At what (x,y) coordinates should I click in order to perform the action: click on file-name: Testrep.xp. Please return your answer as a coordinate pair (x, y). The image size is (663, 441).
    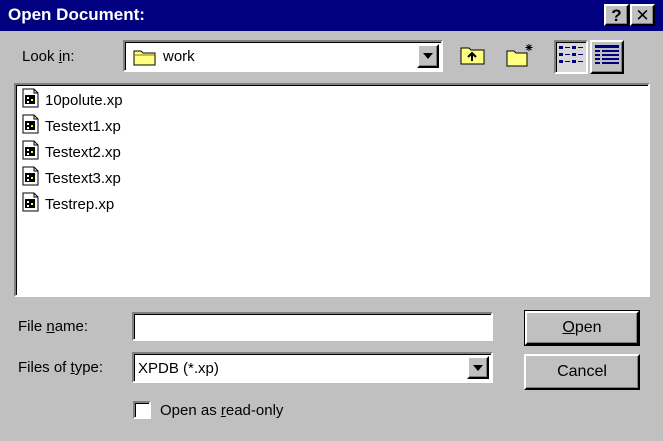
    Looking at the image, I should click on (80, 204).